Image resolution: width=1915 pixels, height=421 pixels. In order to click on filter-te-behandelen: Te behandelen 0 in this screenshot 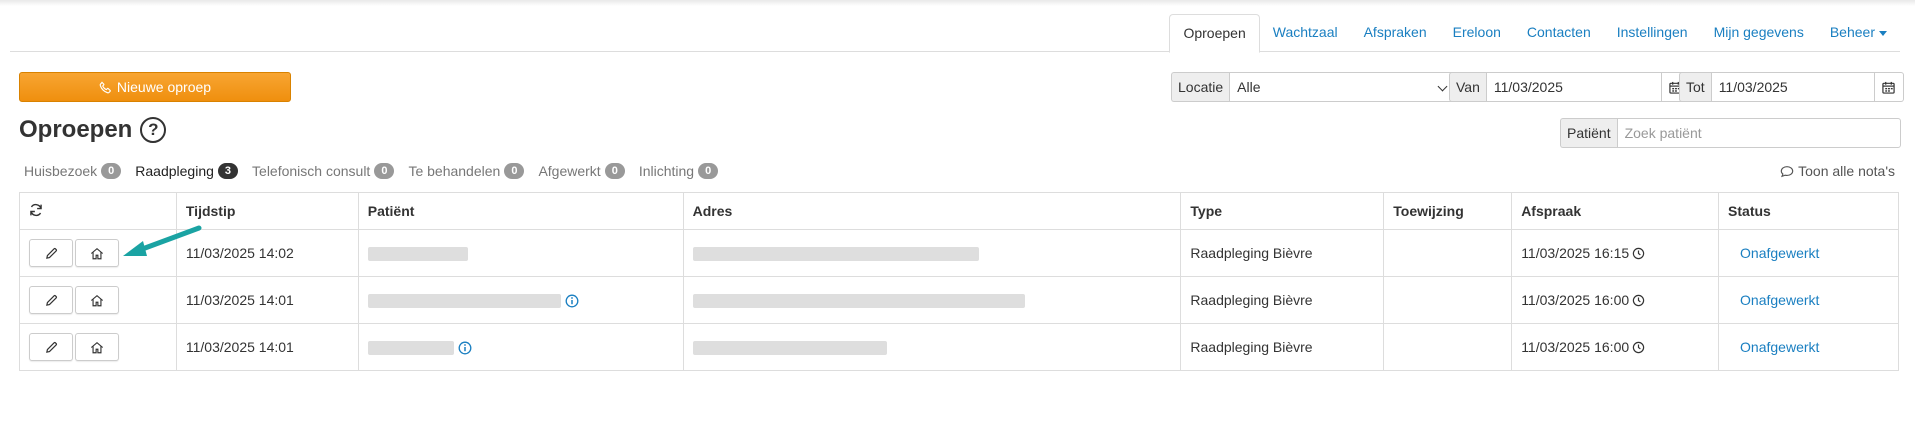, I will do `click(466, 171)`.